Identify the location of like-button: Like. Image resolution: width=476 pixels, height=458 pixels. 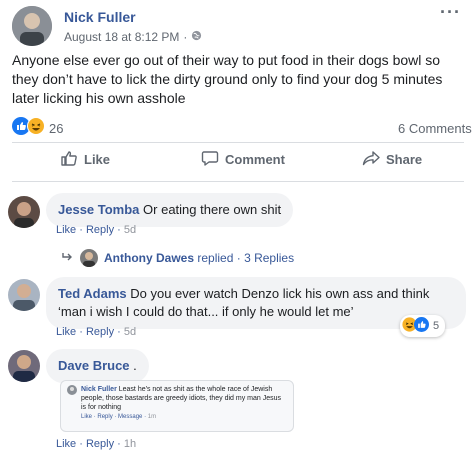
(85, 159).